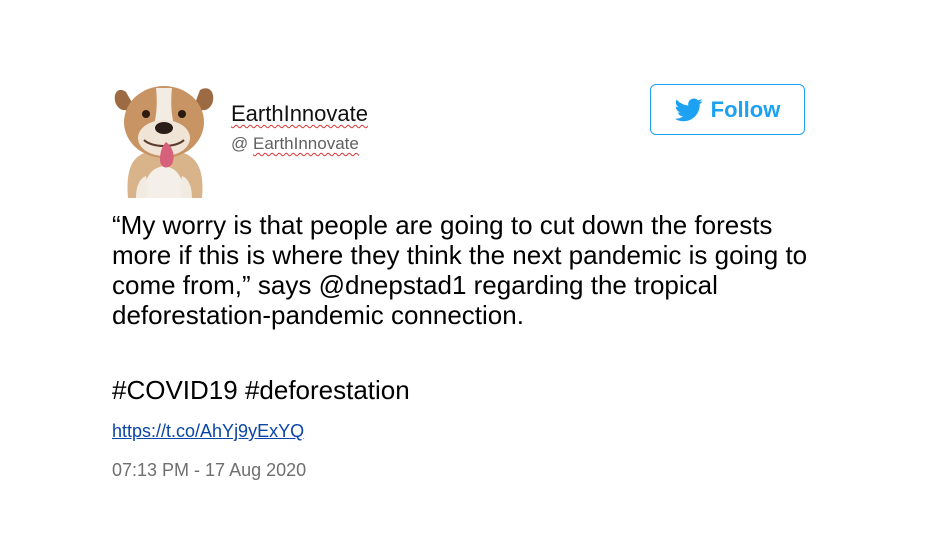  I want to click on tweet-hashtags: #COVID19 #deforestation, so click(261, 390).